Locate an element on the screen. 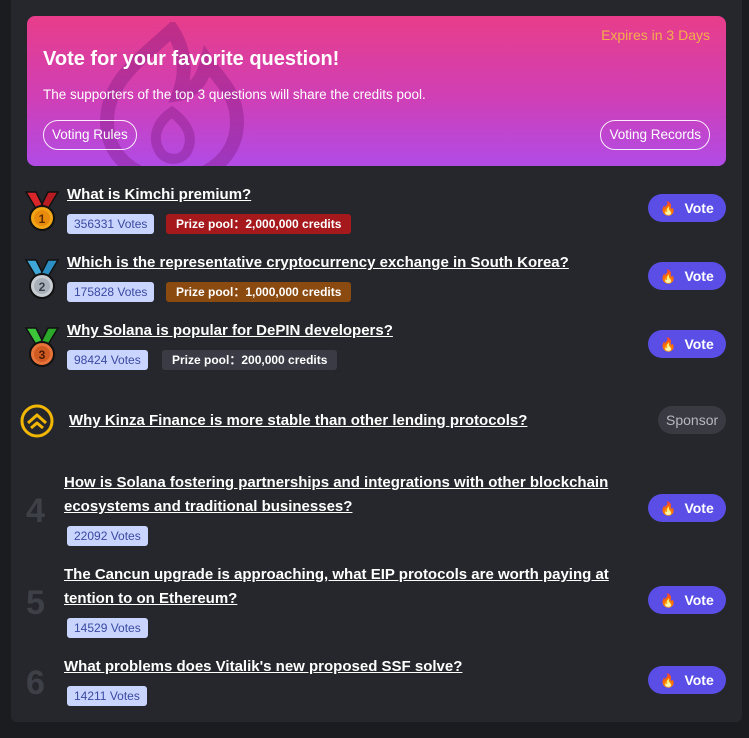 The width and height of the screenshot is (749, 738). expires-label: Expires in 3 Days is located at coordinates (655, 35).